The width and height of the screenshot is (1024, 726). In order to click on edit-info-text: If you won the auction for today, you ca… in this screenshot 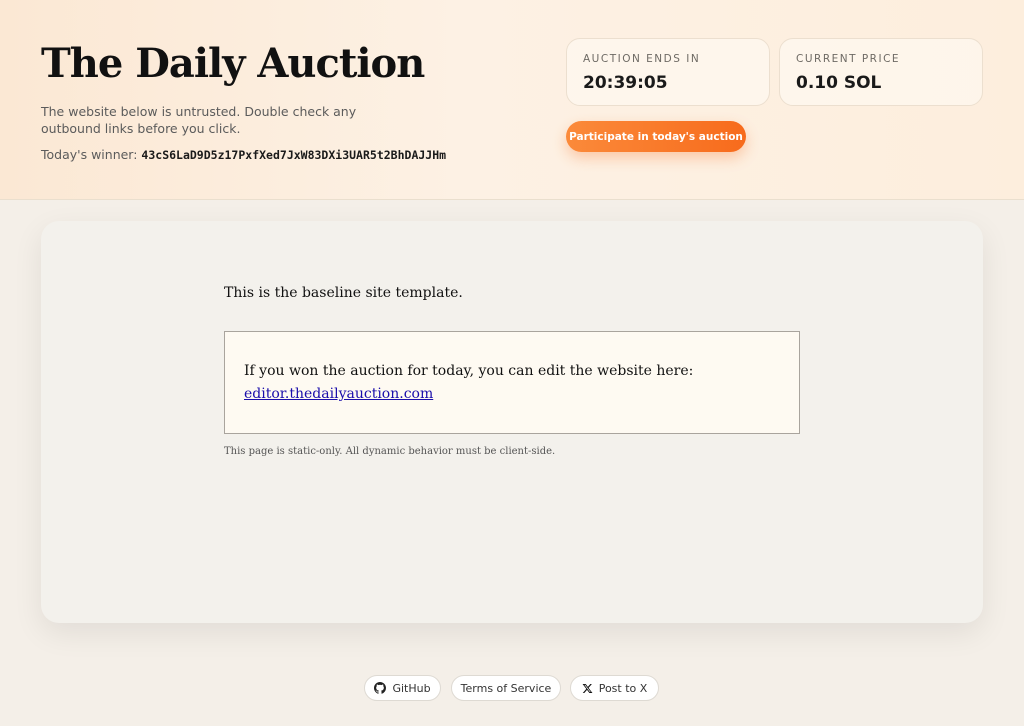, I will do `click(514, 383)`.